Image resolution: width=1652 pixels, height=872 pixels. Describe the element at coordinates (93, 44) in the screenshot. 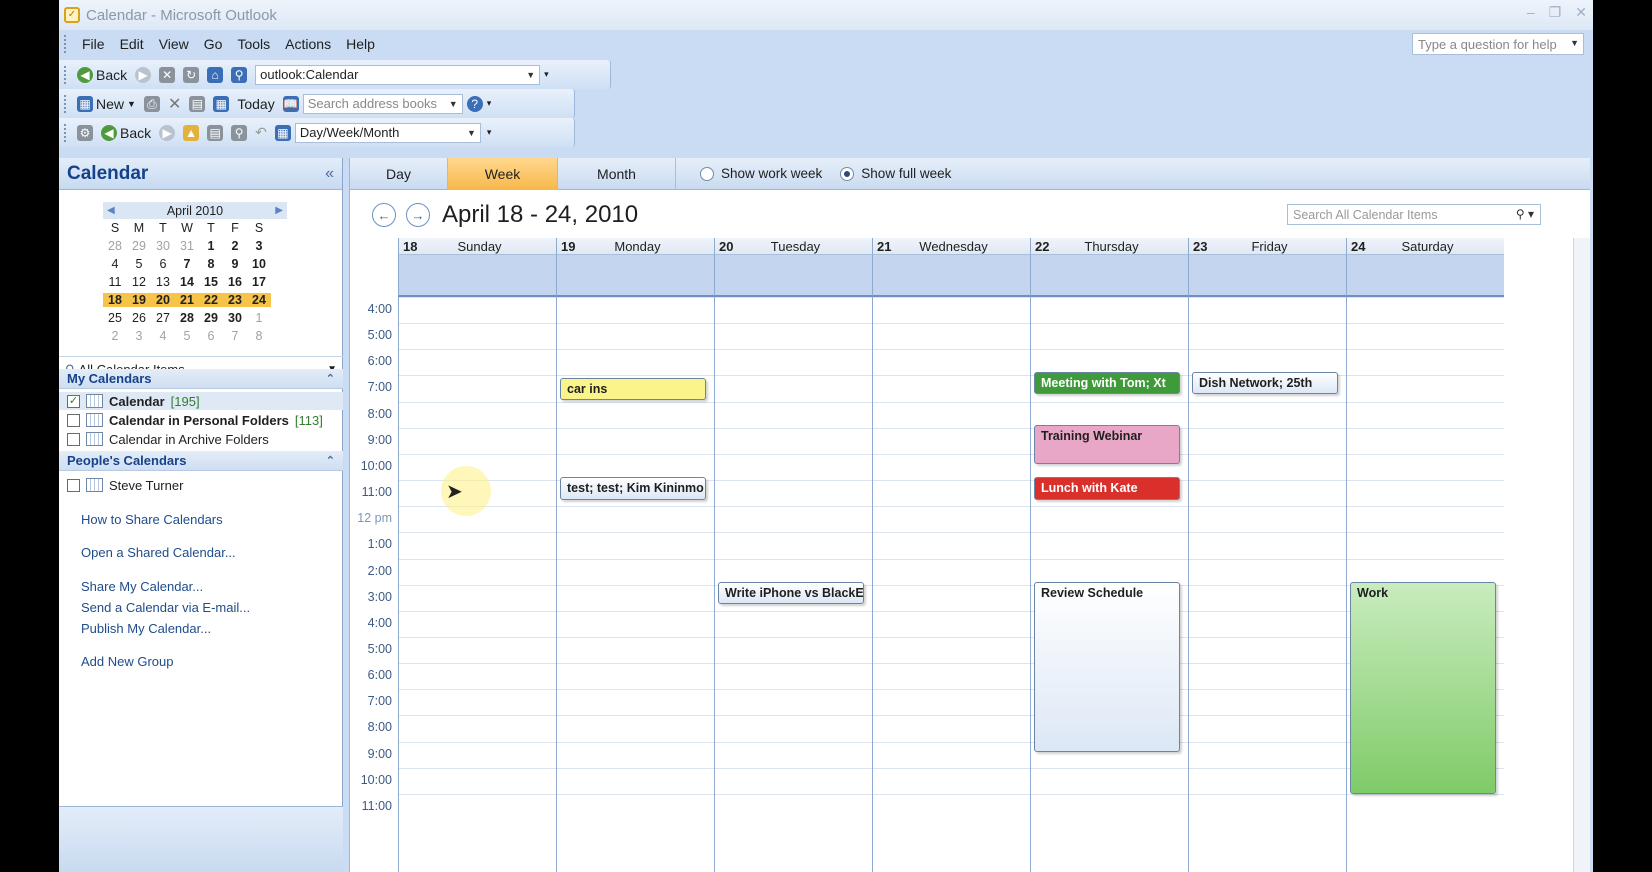

I see `menu-file: File` at that location.